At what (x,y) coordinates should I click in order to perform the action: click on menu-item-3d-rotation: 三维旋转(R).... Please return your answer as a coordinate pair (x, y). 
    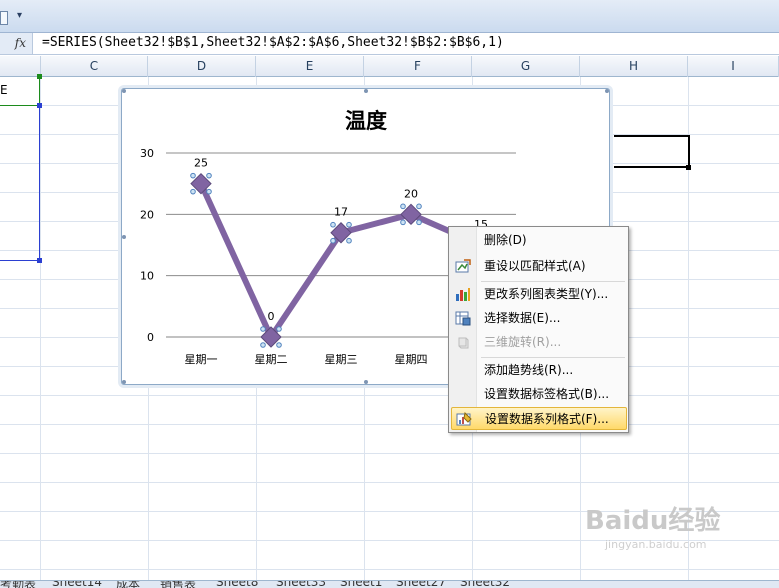
    Looking at the image, I should click on (539, 342).